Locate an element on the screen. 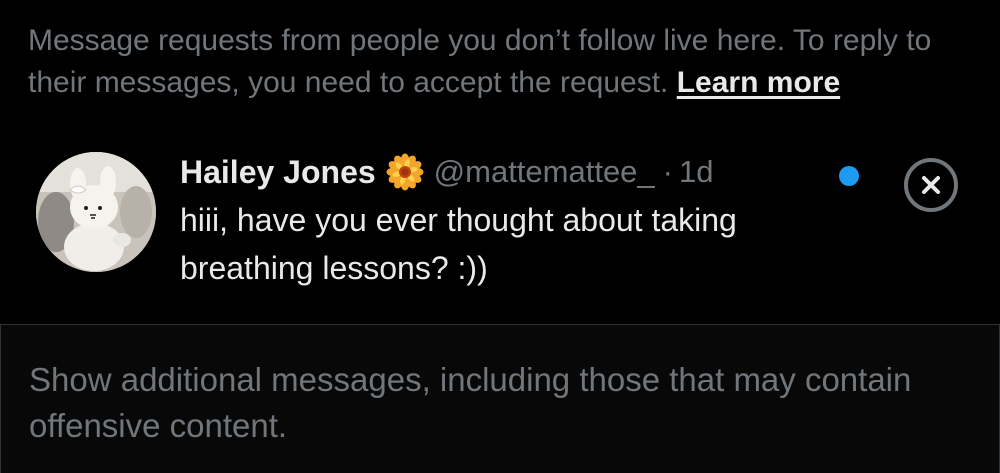 Image resolution: width=1000 pixels, height=473 pixels. dismiss-request-button is located at coordinates (931, 185).